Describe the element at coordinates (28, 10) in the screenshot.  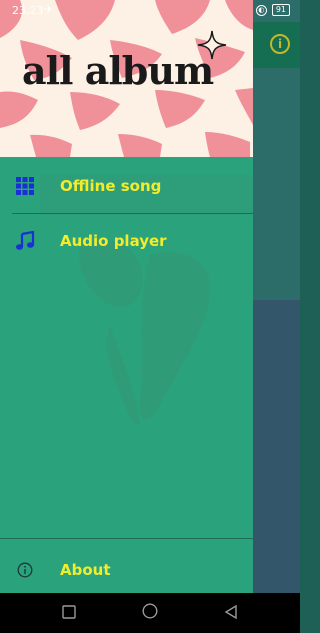
I see `status-time: 23.23` at that location.